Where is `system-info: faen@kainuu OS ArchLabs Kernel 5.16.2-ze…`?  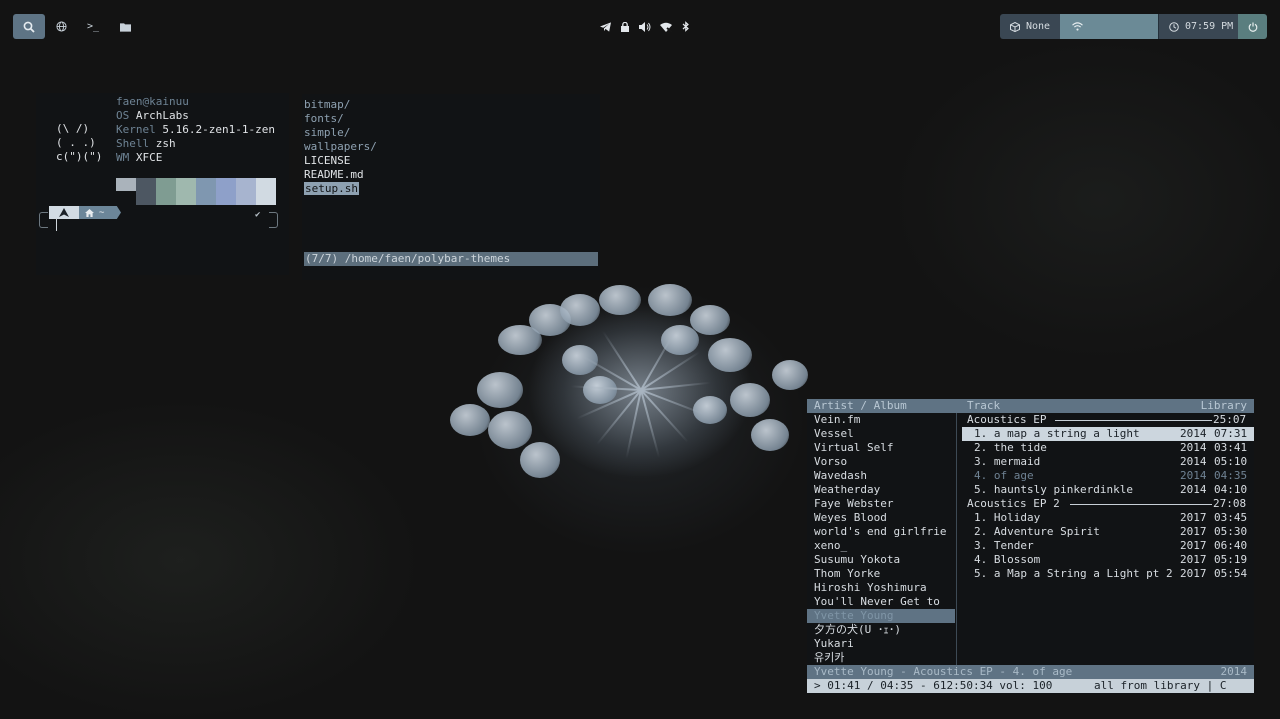
system-info: faen@kainuu OS ArchLabs Kernel 5.16.2-ze… is located at coordinates (195, 130).